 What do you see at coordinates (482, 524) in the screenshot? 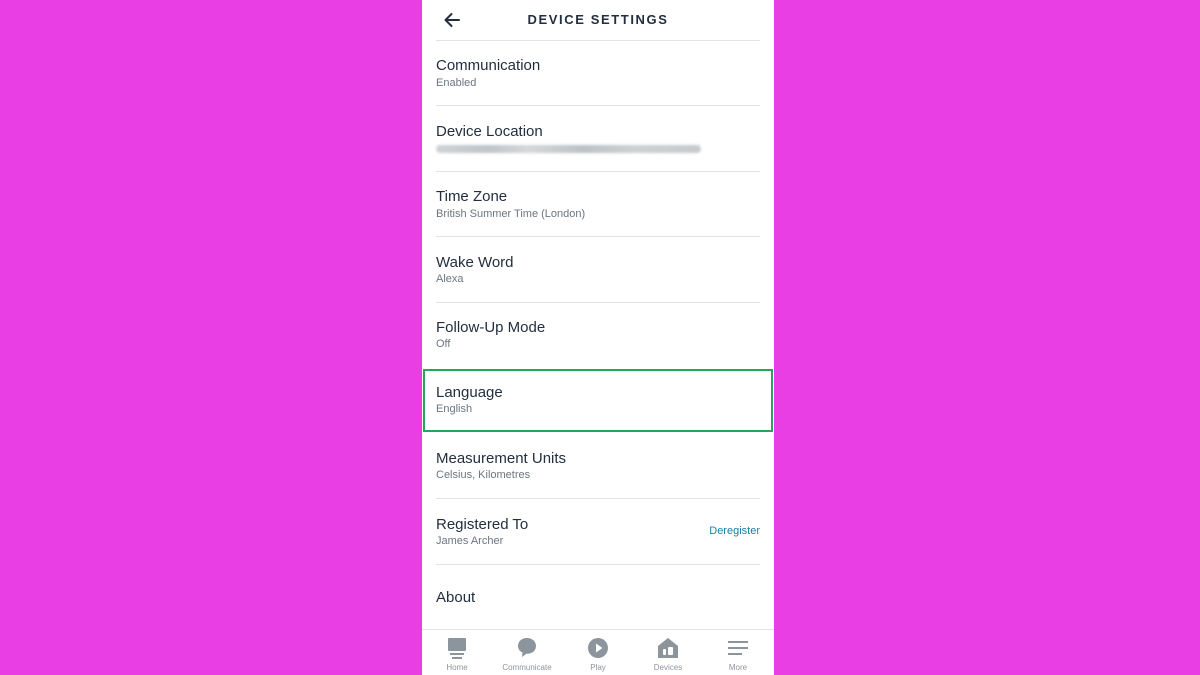
I see `setting-label: Registered To` at bounding box center [482, 524].